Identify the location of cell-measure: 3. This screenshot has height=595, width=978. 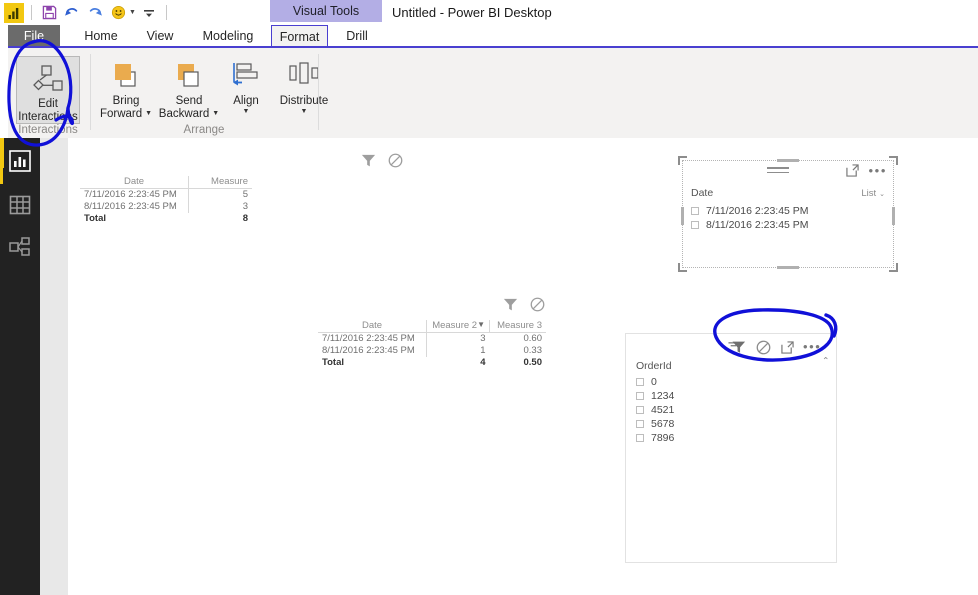
(245, 206).